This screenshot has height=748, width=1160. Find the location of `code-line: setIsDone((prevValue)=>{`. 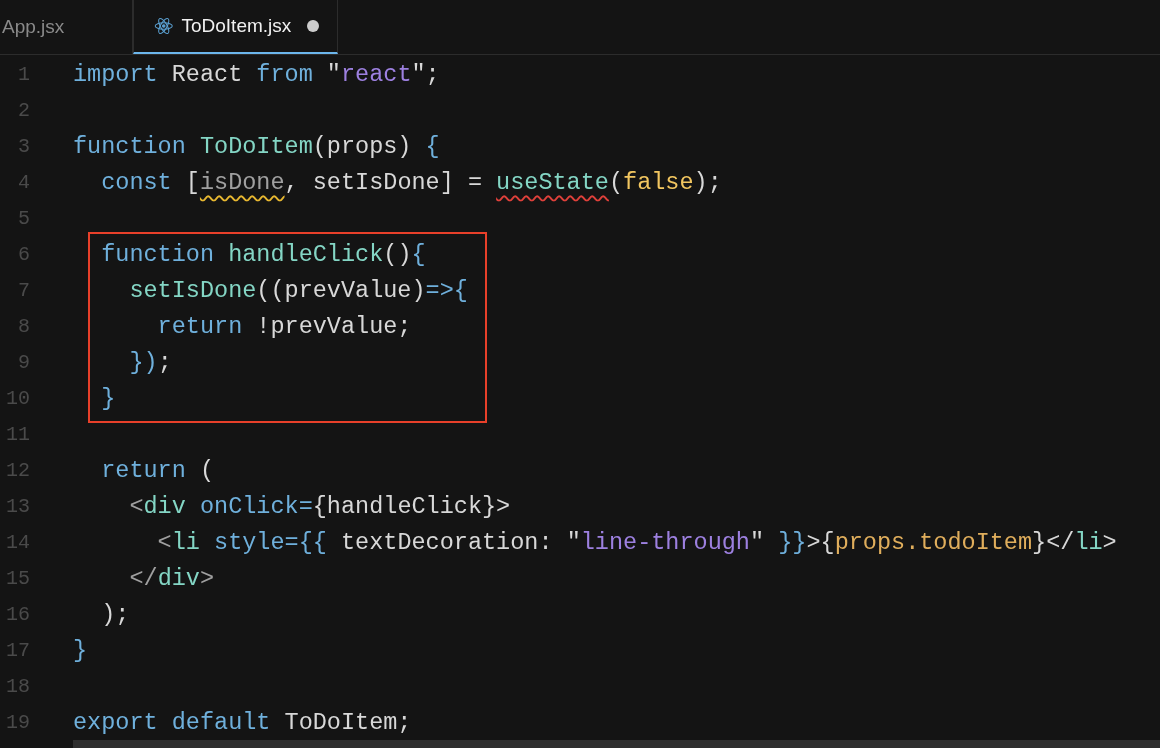

code-line: setIsDone((prevValue)=>{ is located at coordinates (298, 290).